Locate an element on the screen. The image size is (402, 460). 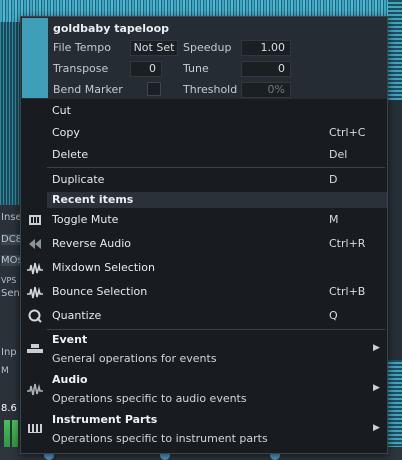
shortcut-label: Ctrl+R is located at coordinates (347, 243).